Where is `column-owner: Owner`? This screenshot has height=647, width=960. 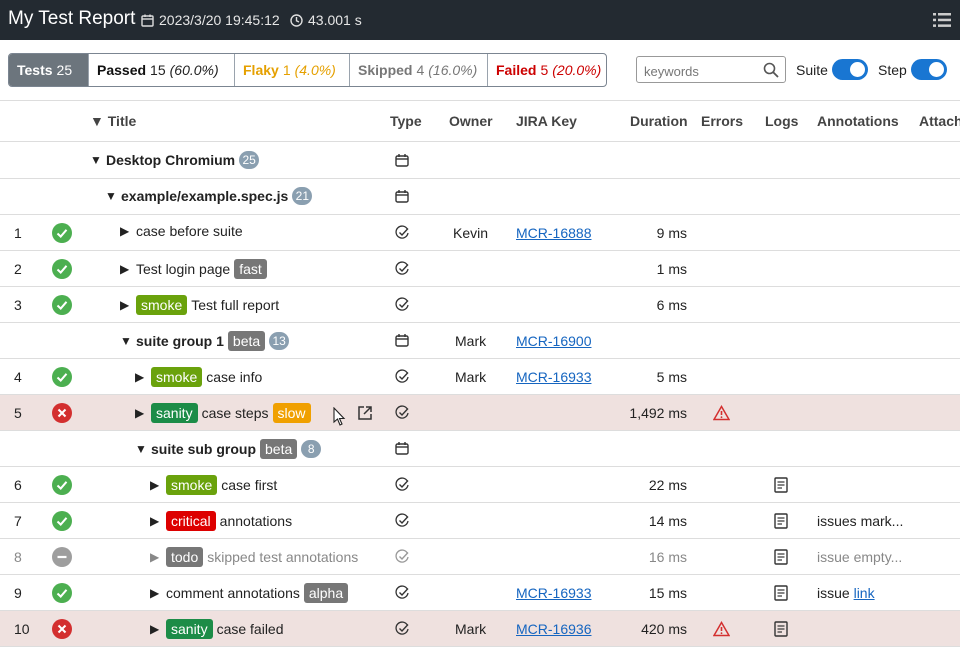
column-owner: Owner is located at coordinates (471, 121).